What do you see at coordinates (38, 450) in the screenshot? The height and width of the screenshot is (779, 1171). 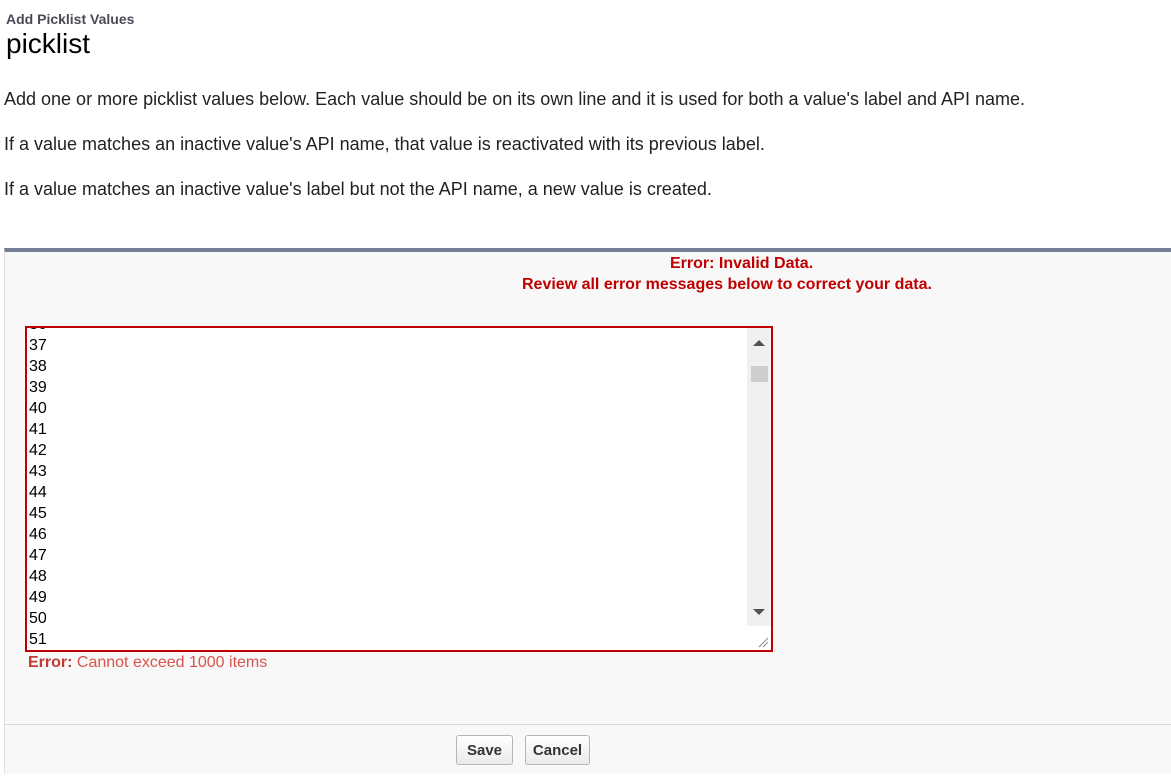 I see `textarea-line: 42` at bounding box center [38, 450].